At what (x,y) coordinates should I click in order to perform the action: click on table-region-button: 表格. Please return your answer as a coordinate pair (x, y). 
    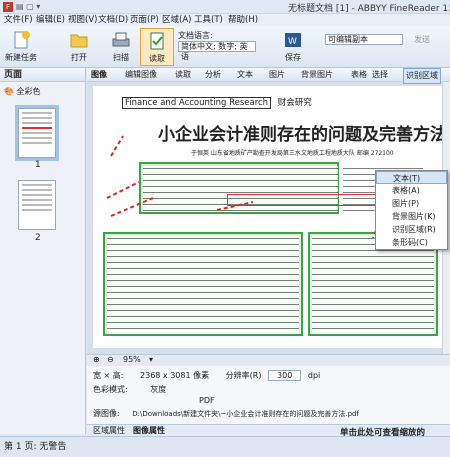
    Looking at the image, I should click on (359, 75).